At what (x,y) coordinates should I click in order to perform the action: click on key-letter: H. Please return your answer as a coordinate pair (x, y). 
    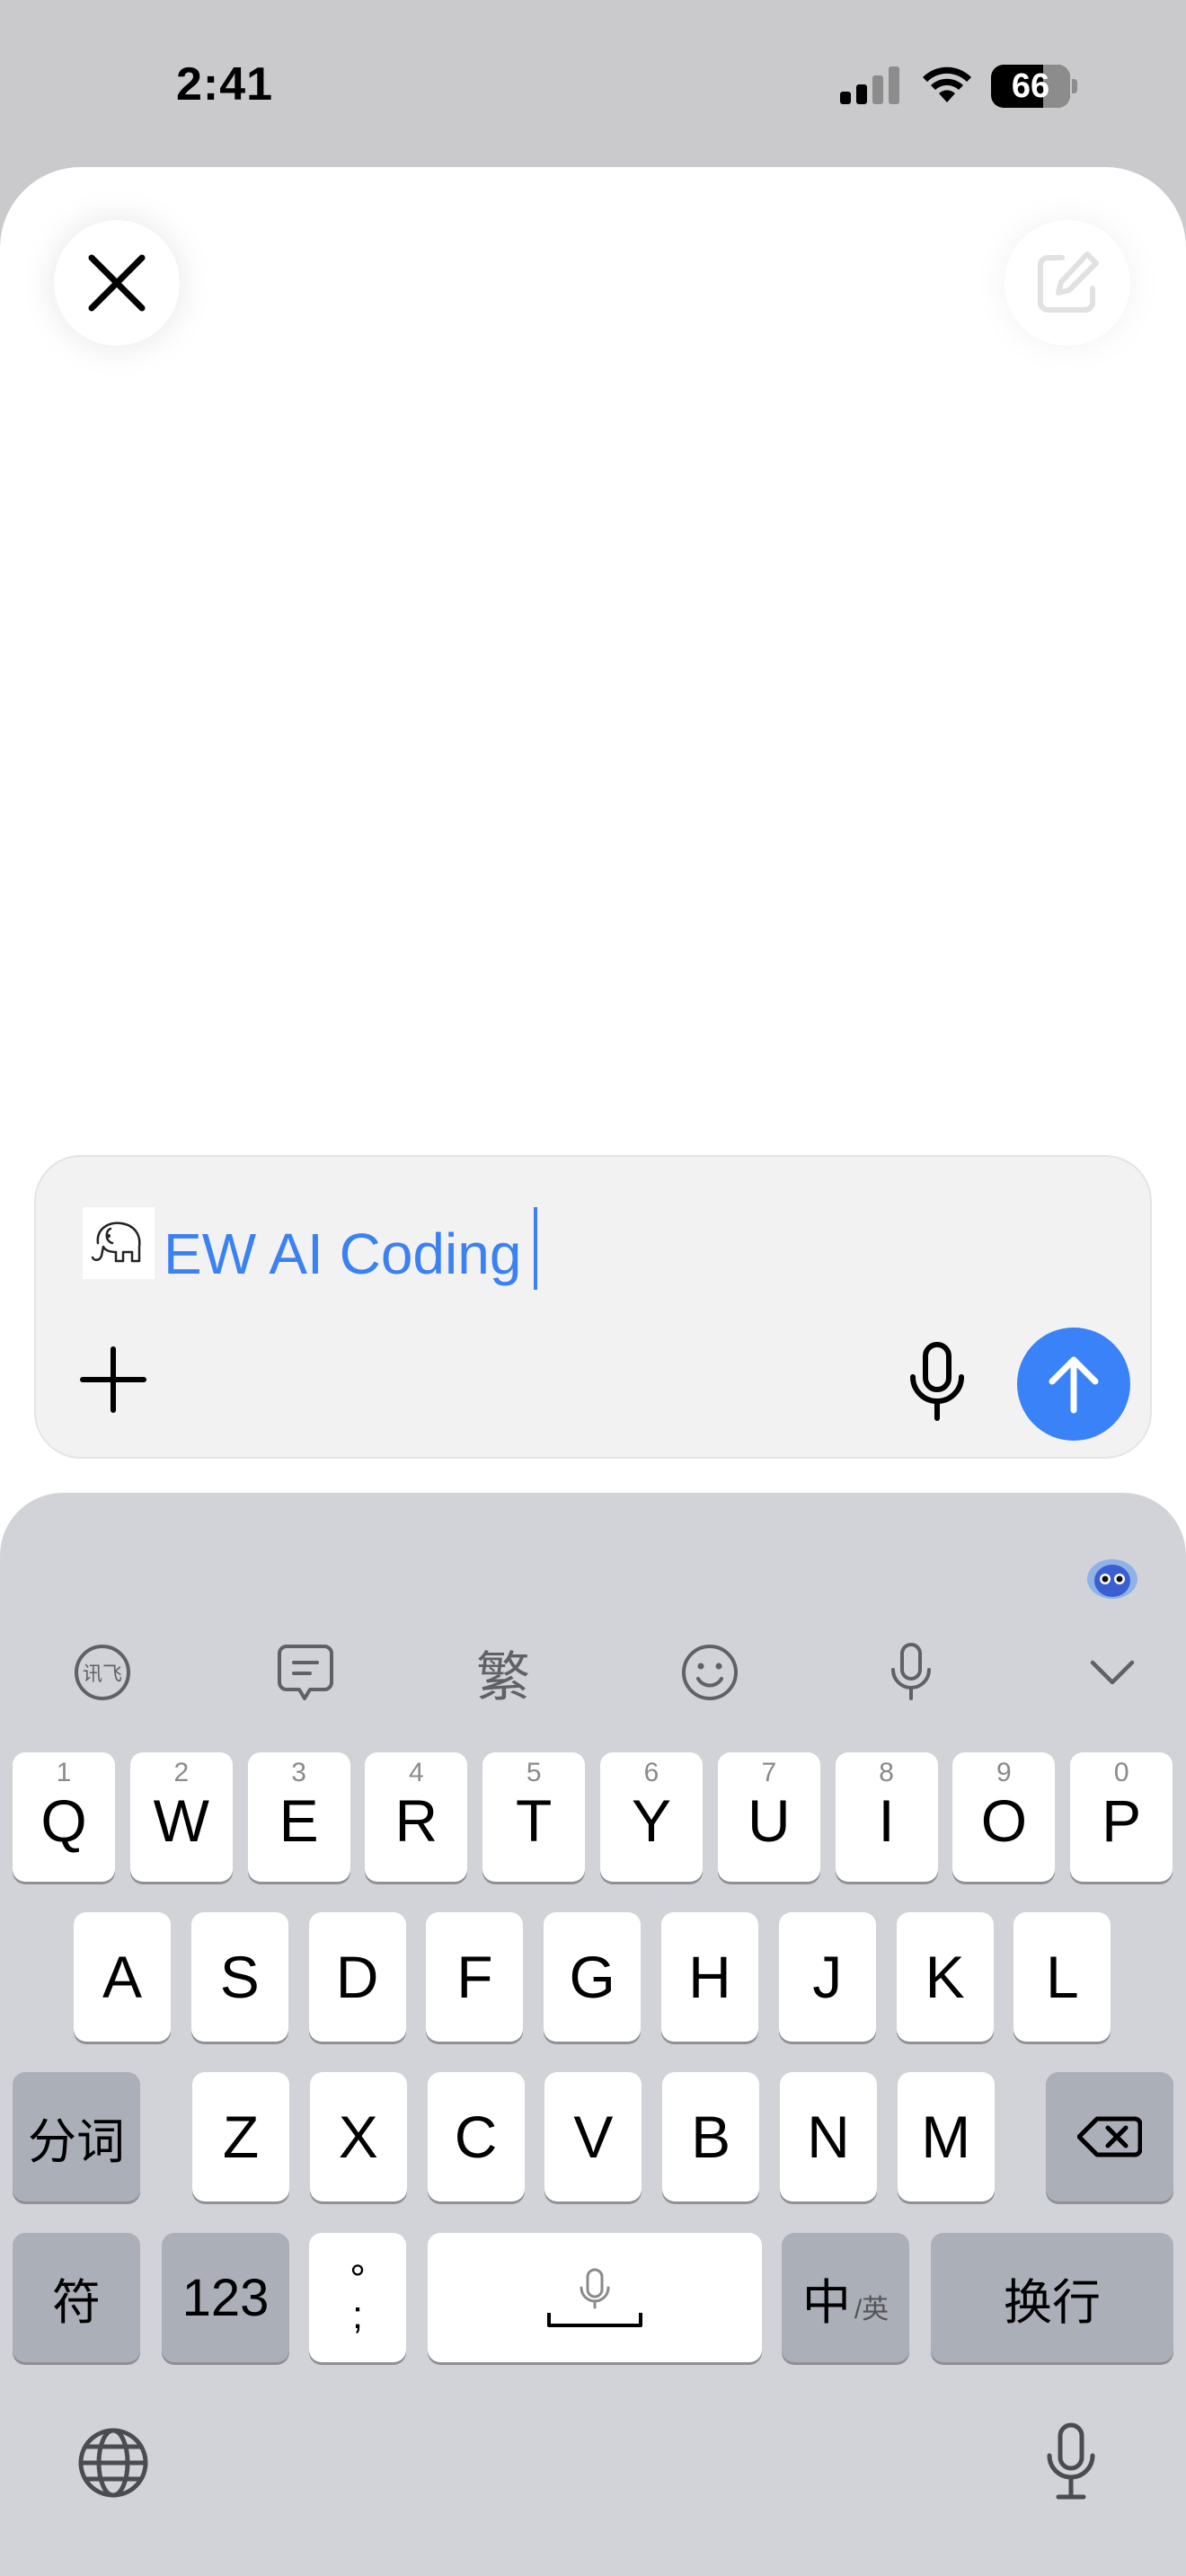
    Looking at the image, I should click on (709, 1977).